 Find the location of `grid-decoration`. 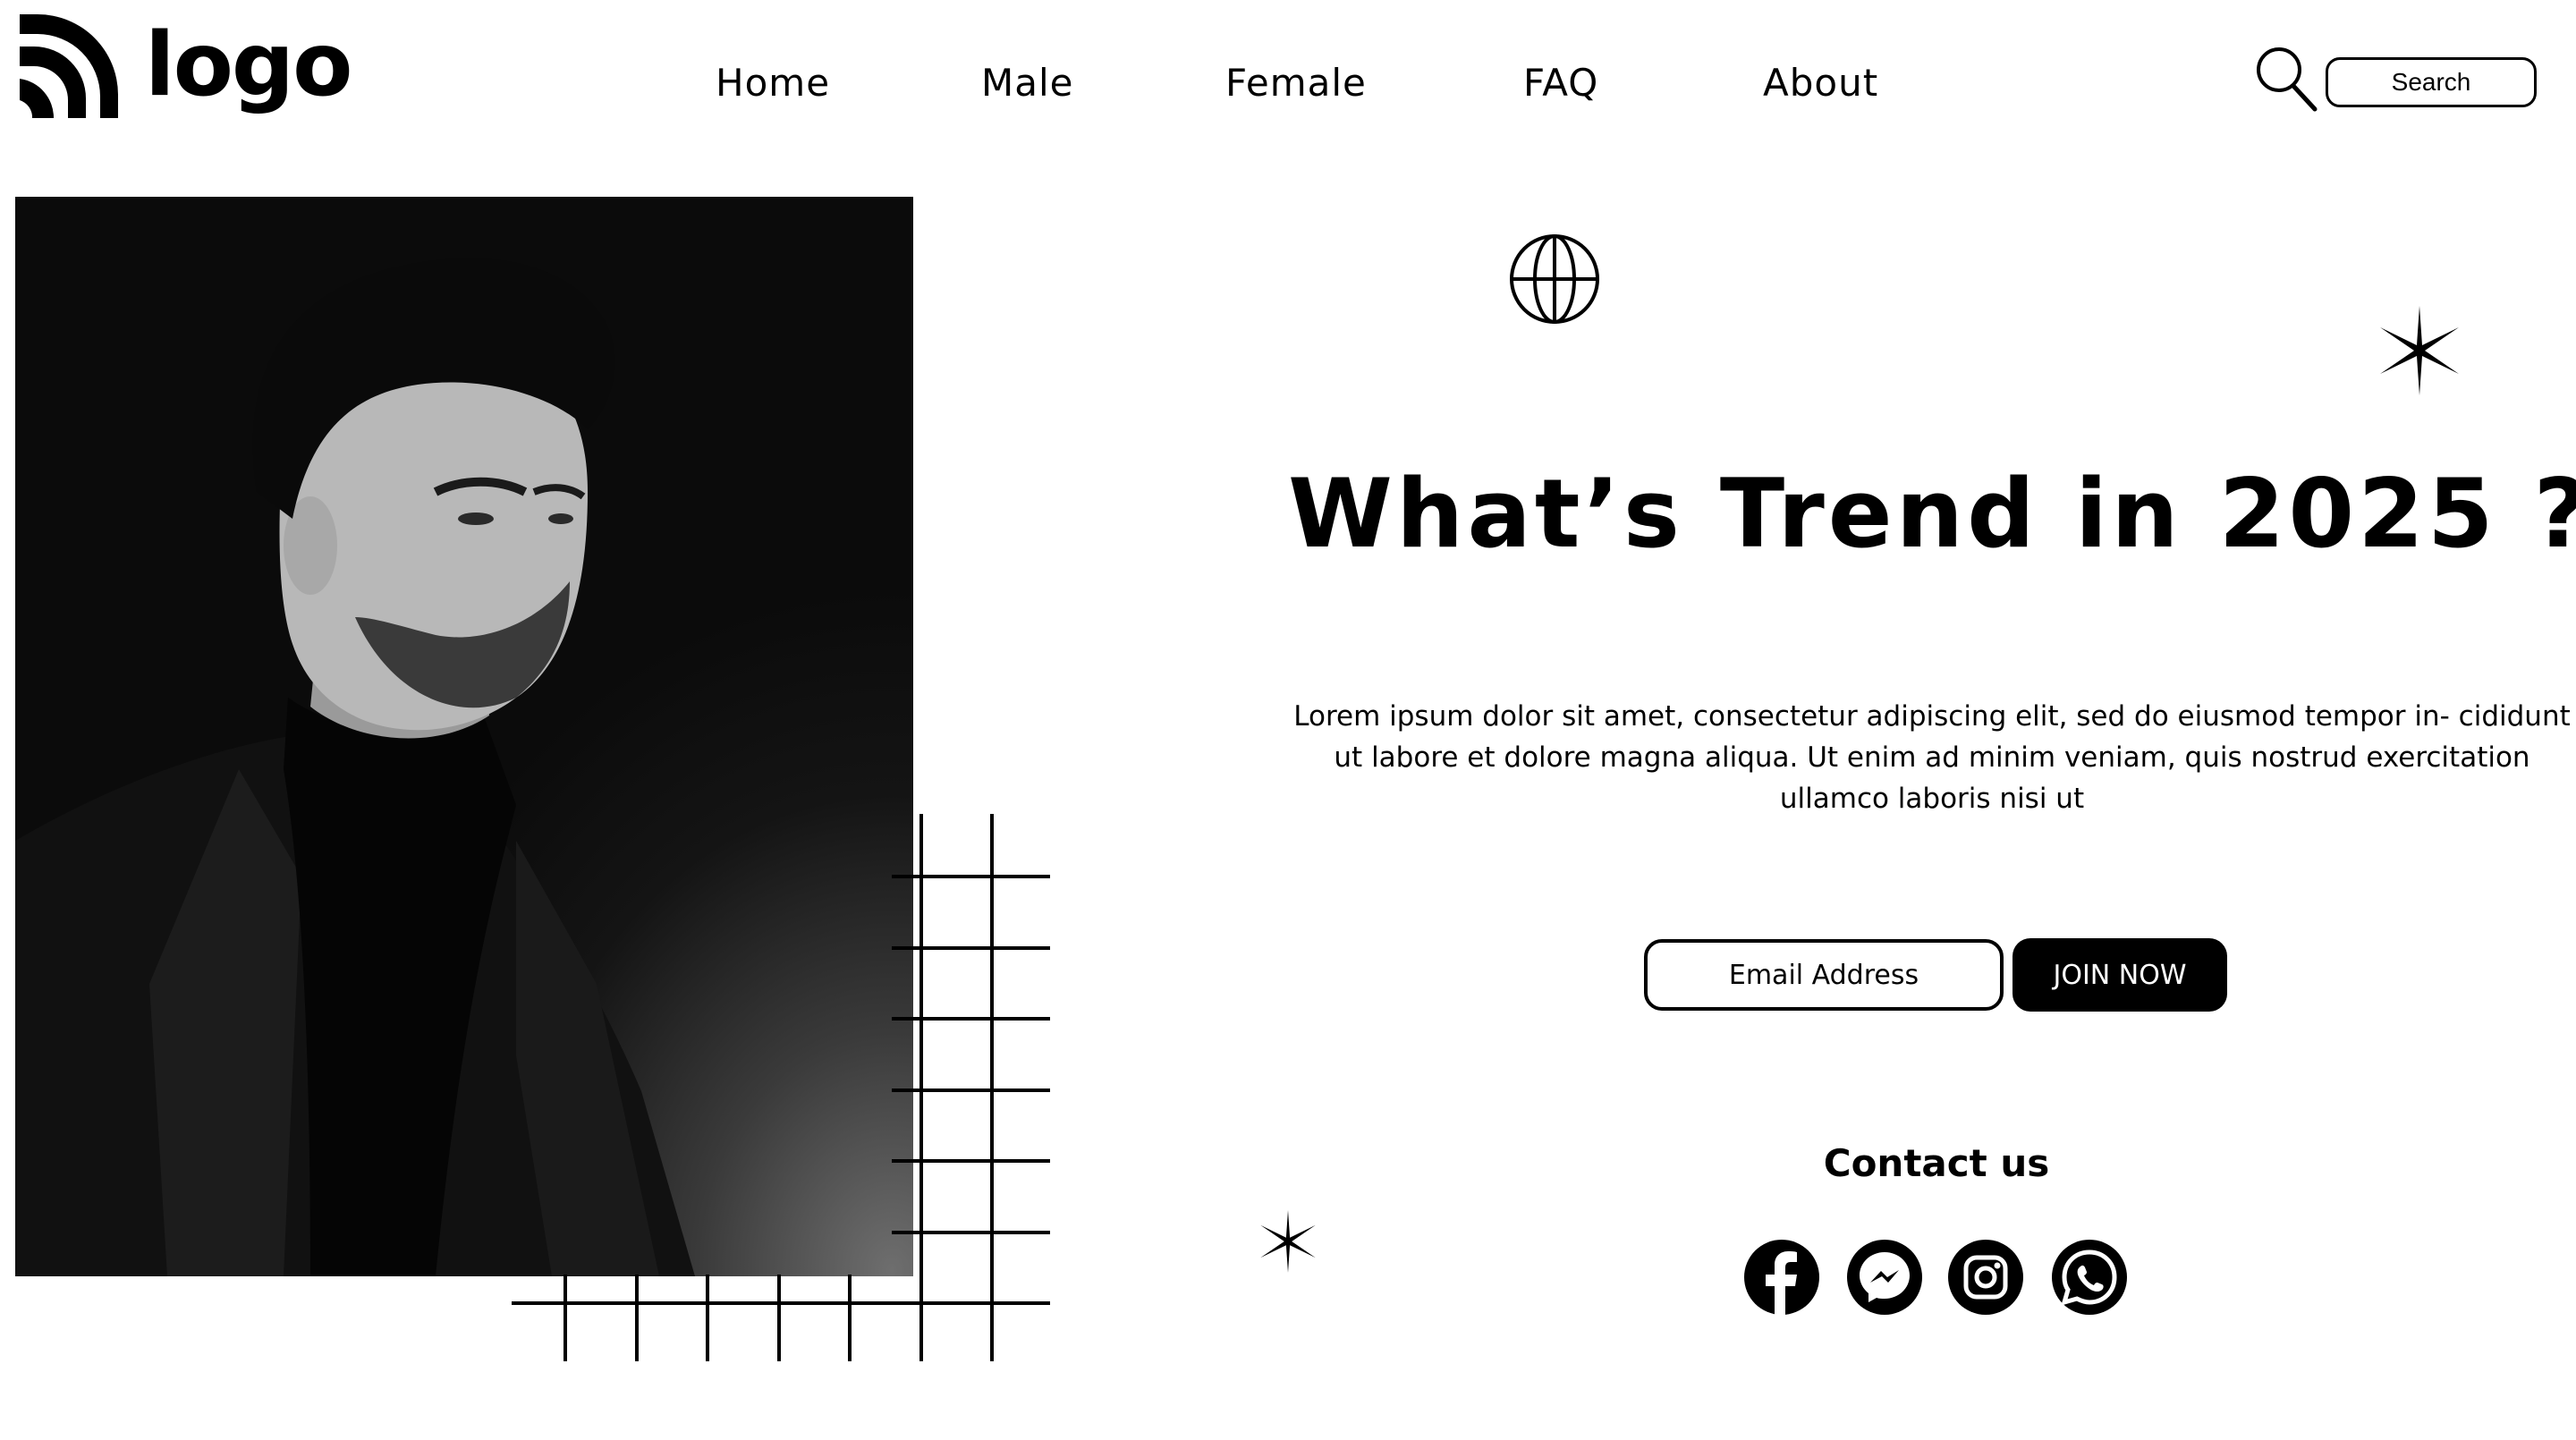

grid-decoration is located at coordinates (781, 1087).